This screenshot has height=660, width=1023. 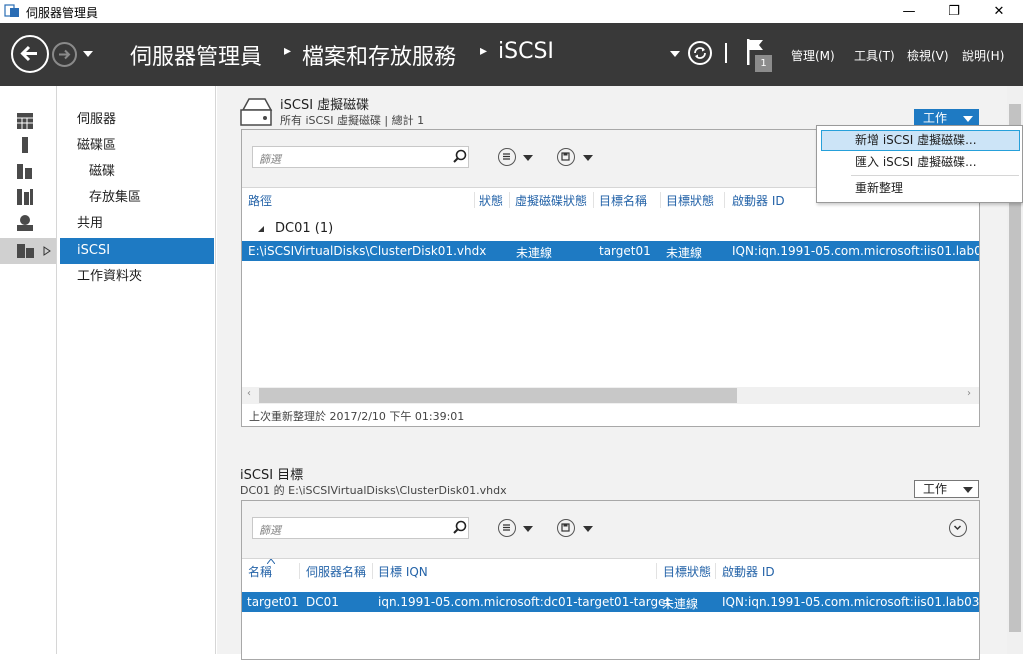 What do you see at coordinates (11, 10) in the screenshot?
I see `server-manager-icon` at bounding box center [11, 10].